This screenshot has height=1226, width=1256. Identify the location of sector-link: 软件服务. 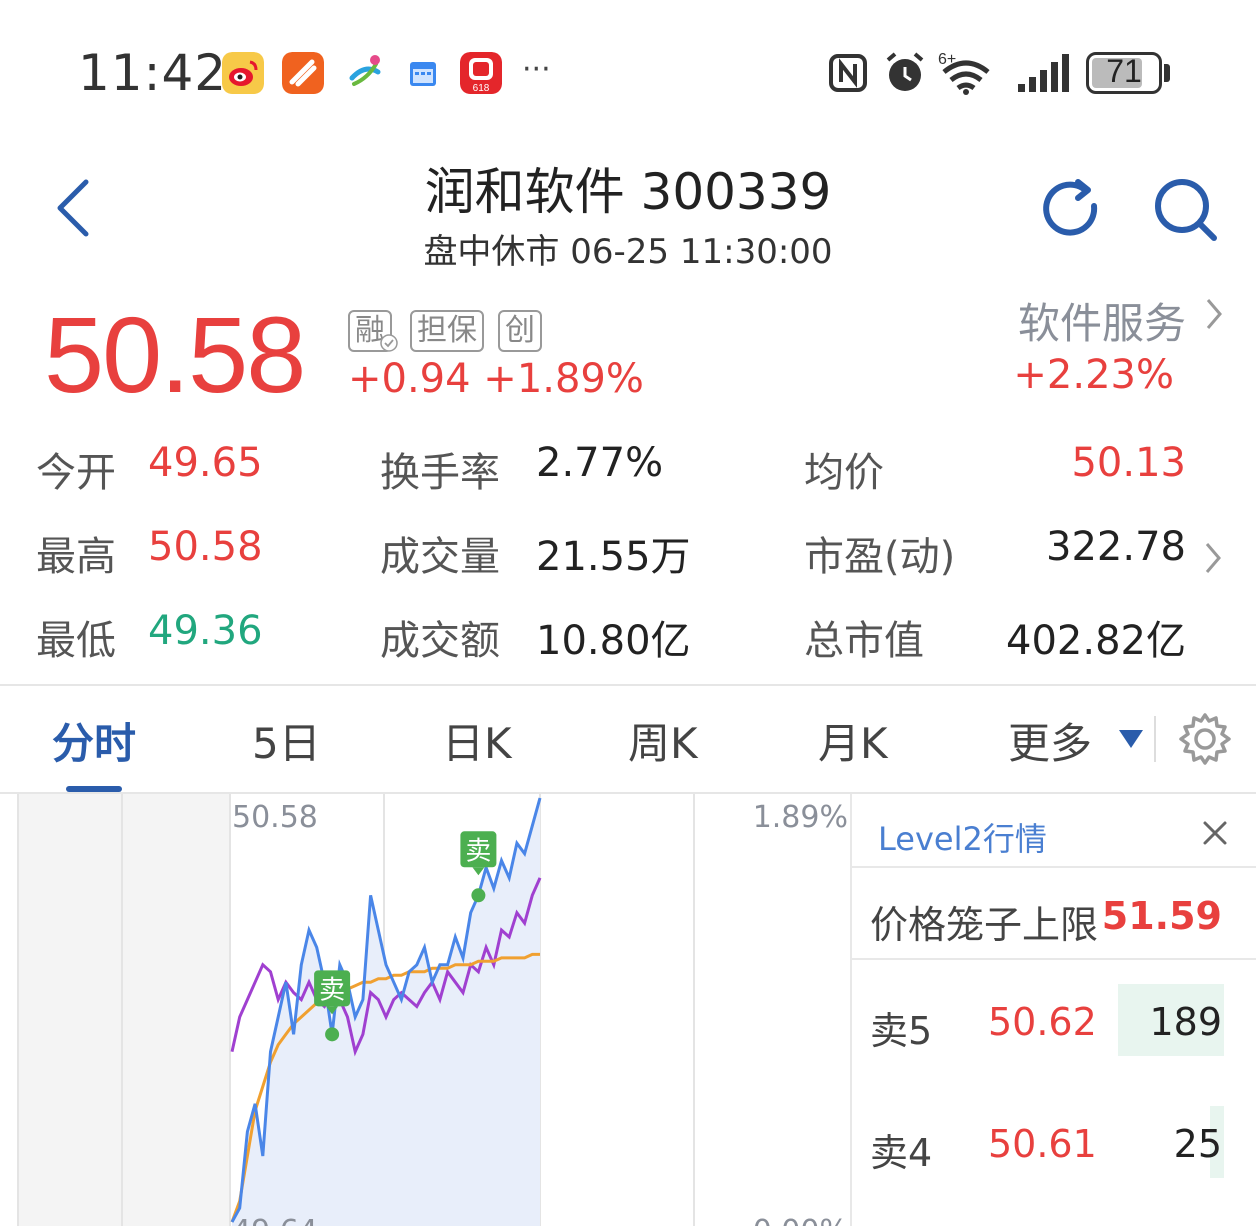
(1102, 320).